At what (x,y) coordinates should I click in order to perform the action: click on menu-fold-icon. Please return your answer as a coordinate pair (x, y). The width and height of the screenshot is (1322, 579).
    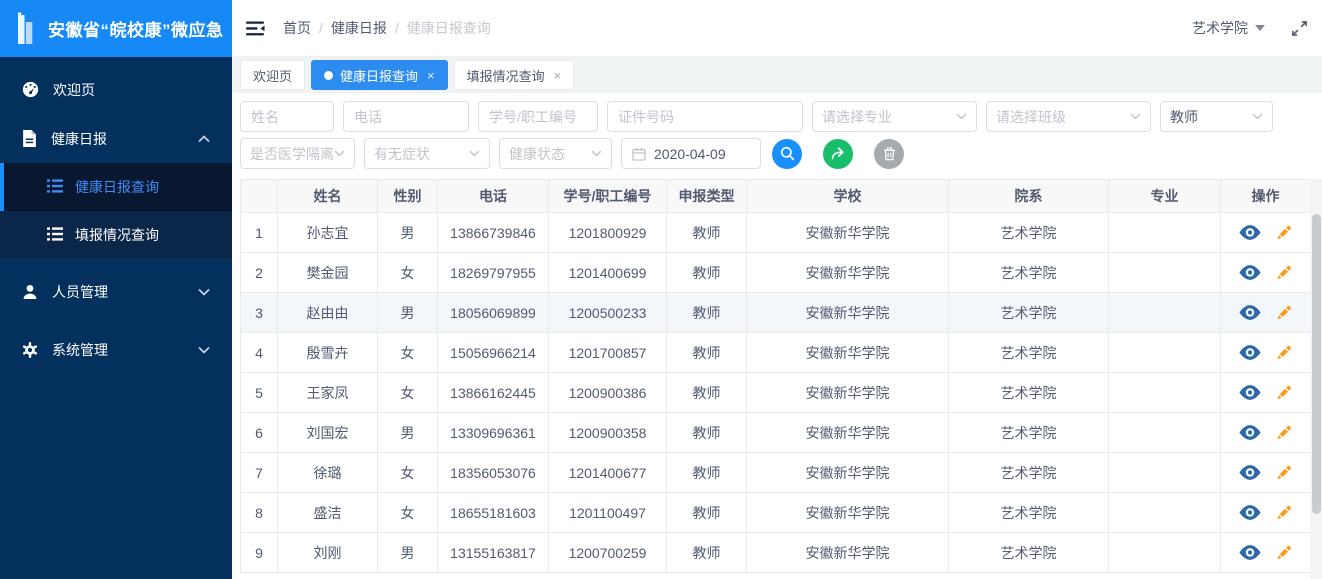
    Looking at the image, I should click on (255, 28).